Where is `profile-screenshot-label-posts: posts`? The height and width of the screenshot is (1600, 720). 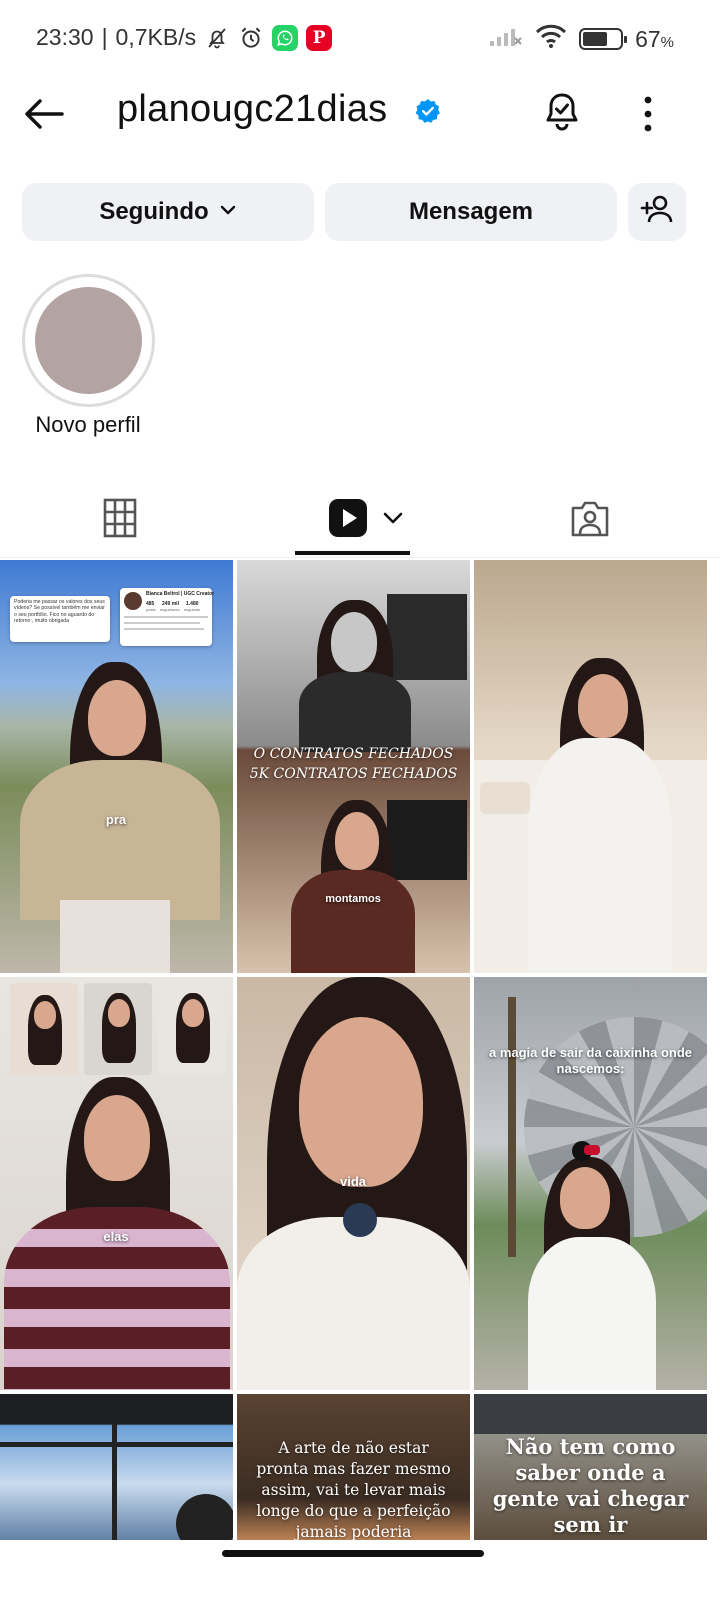
profile-screenshot-label-posts: posts is located at coordinates (151, 609).